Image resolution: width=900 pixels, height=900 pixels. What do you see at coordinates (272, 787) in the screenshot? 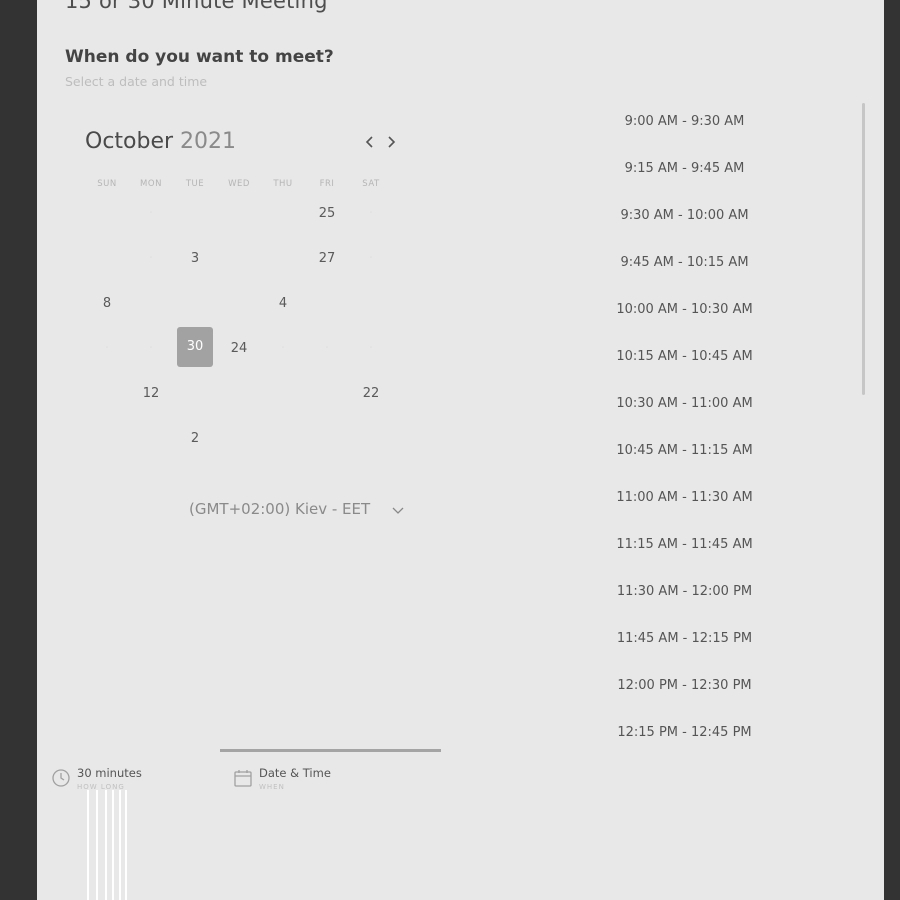
I see `tab-sublabel: WHEN` at bounding box center [272, 787].